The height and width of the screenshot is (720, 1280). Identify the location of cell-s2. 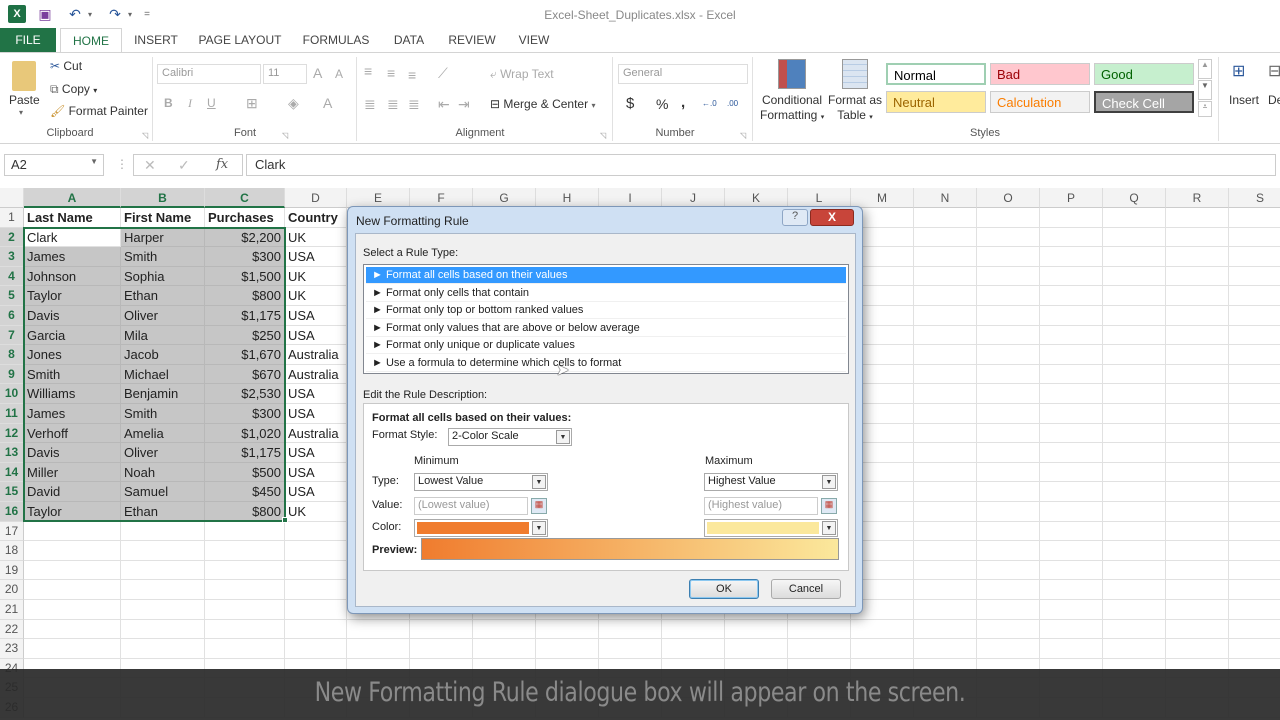
(1254, 238).